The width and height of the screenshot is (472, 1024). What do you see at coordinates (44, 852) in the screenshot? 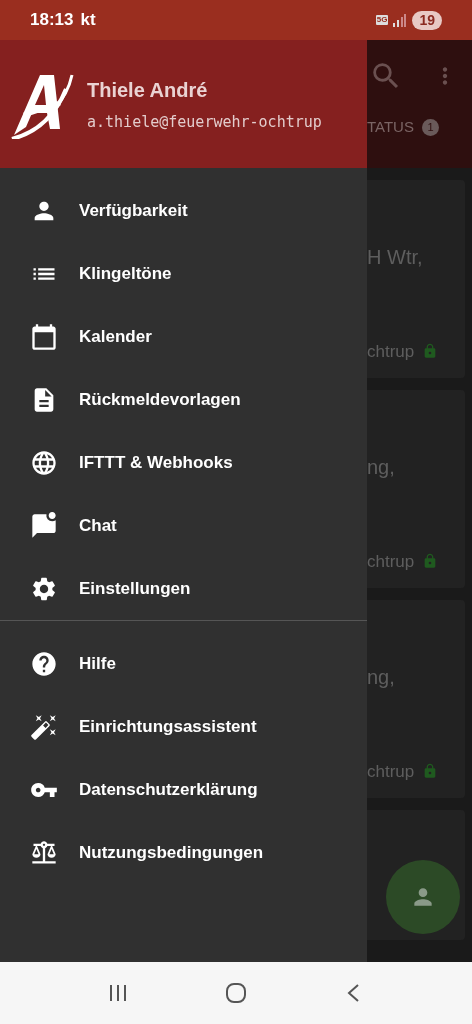
I see `scales-icon` at bounding box center [44, 852].